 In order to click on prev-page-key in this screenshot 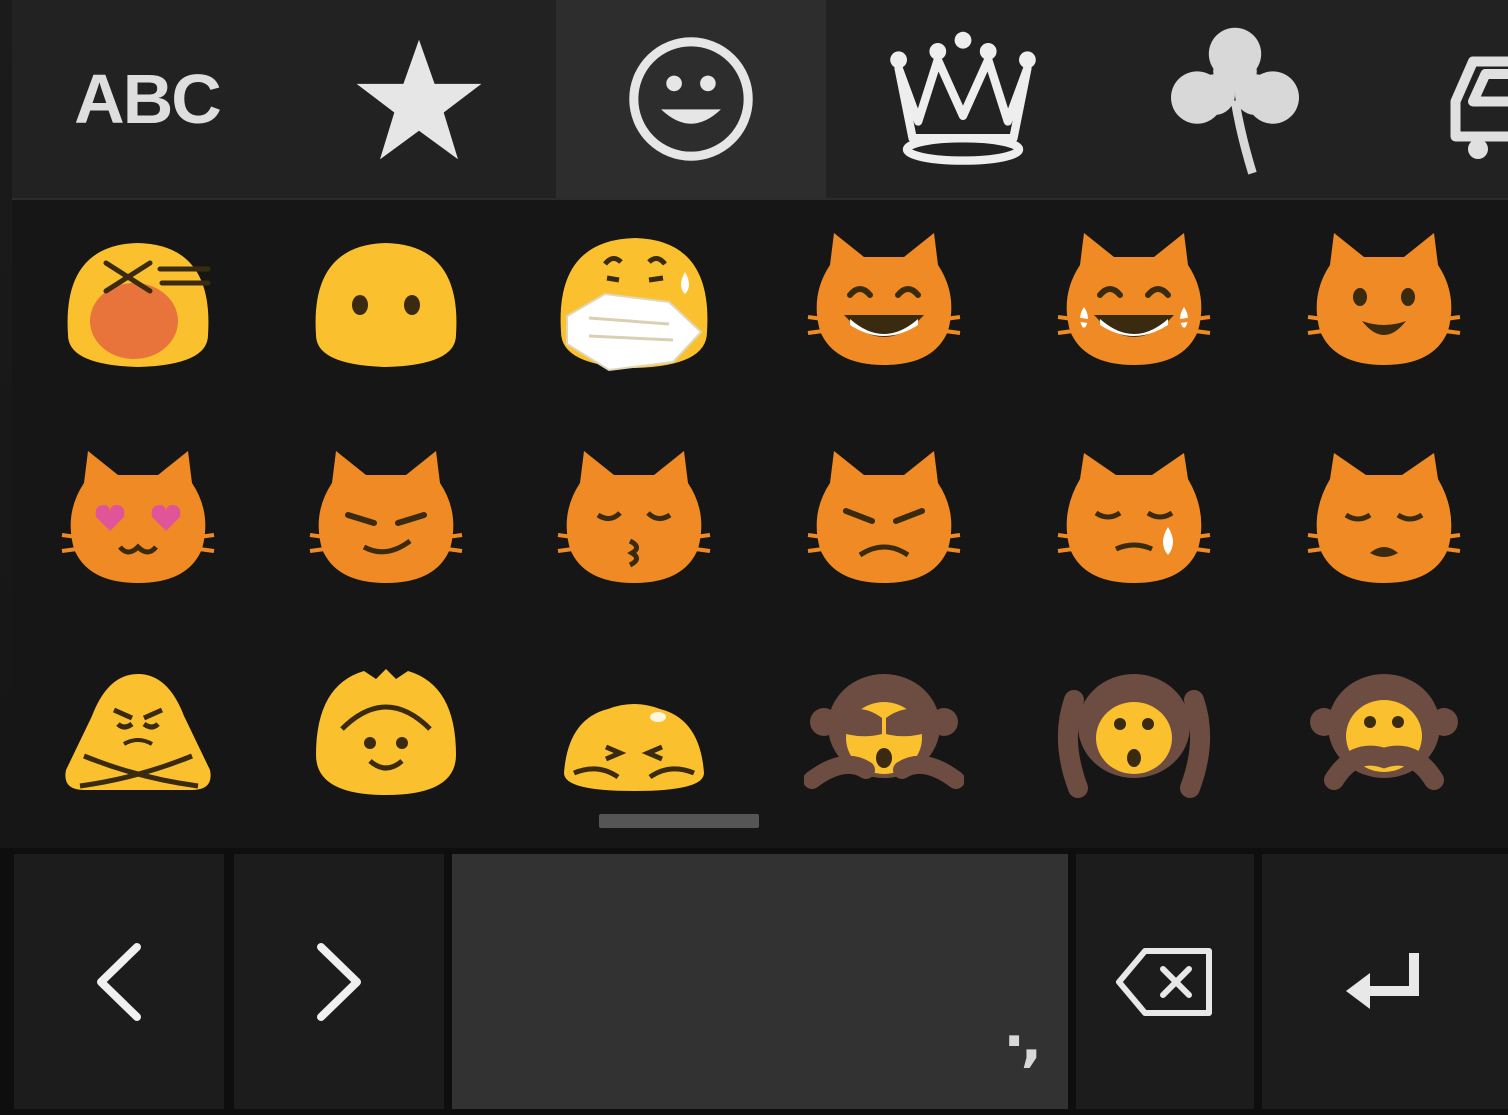, I will do `click(119, 981)`.